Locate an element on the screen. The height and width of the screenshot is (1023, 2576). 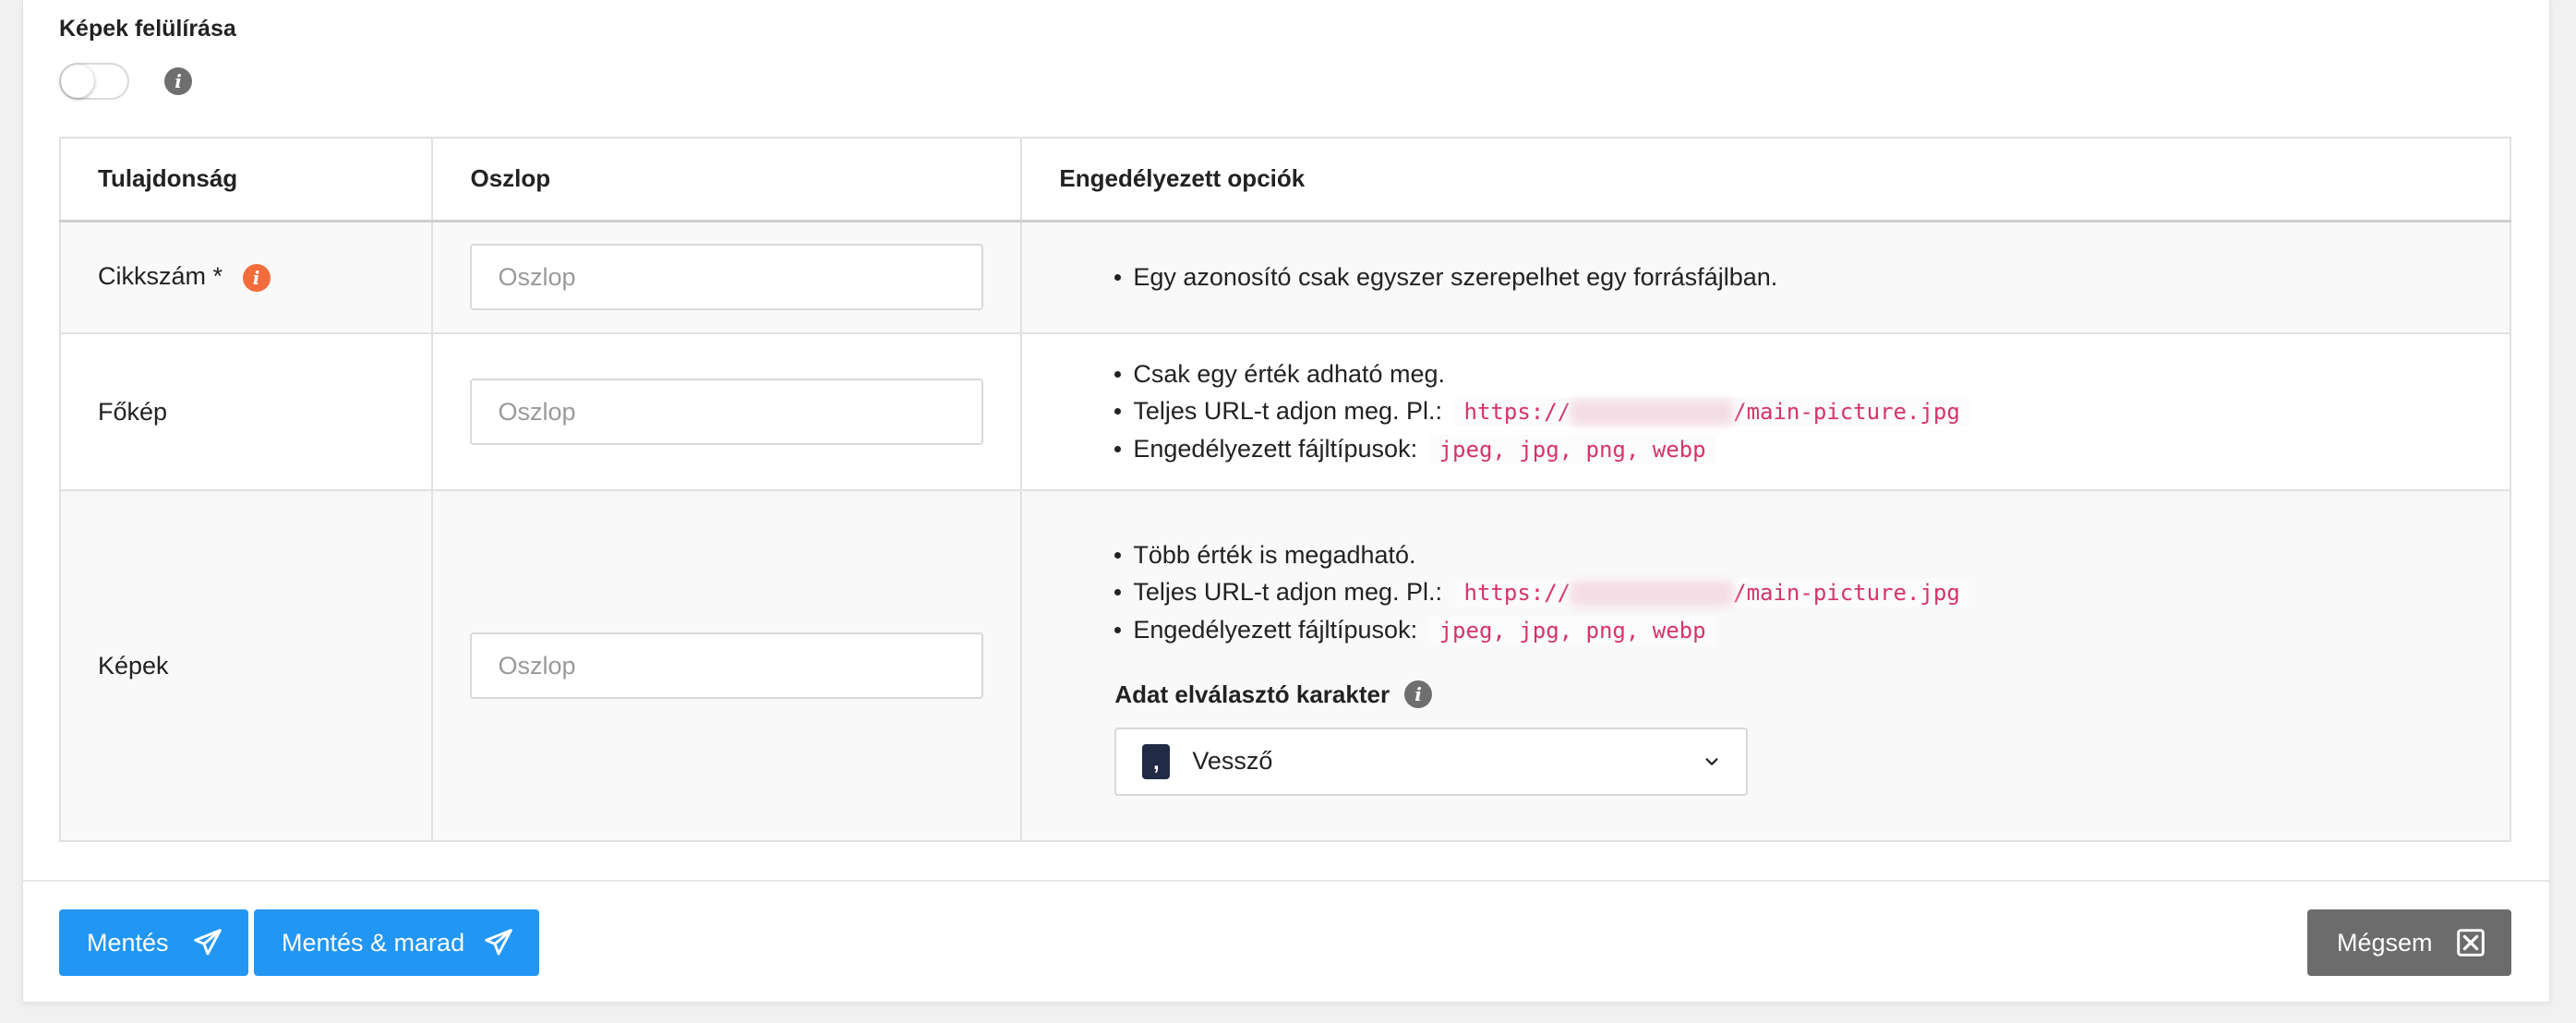
property-name-main-image: Főkép is located at coordinates (133, 411).